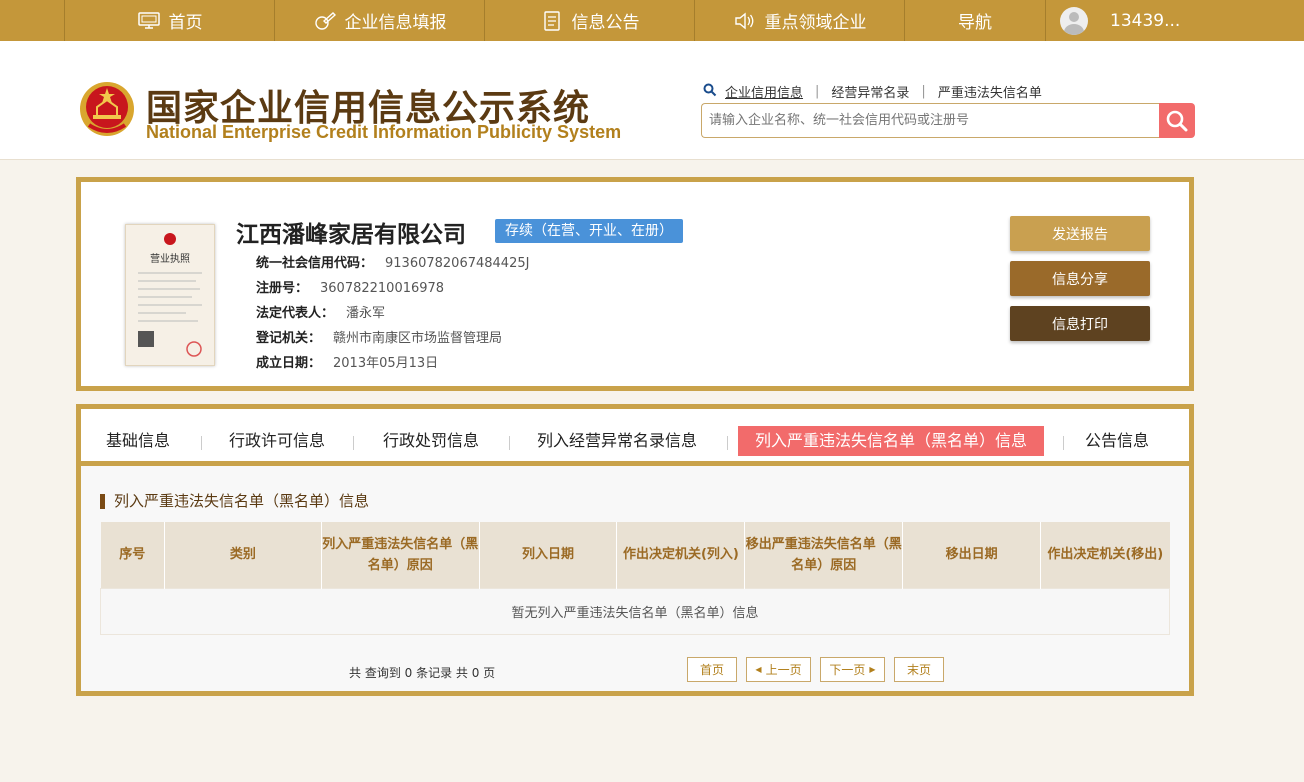  I want to click on chevron-left-icon: ◀, so click(758, 669).